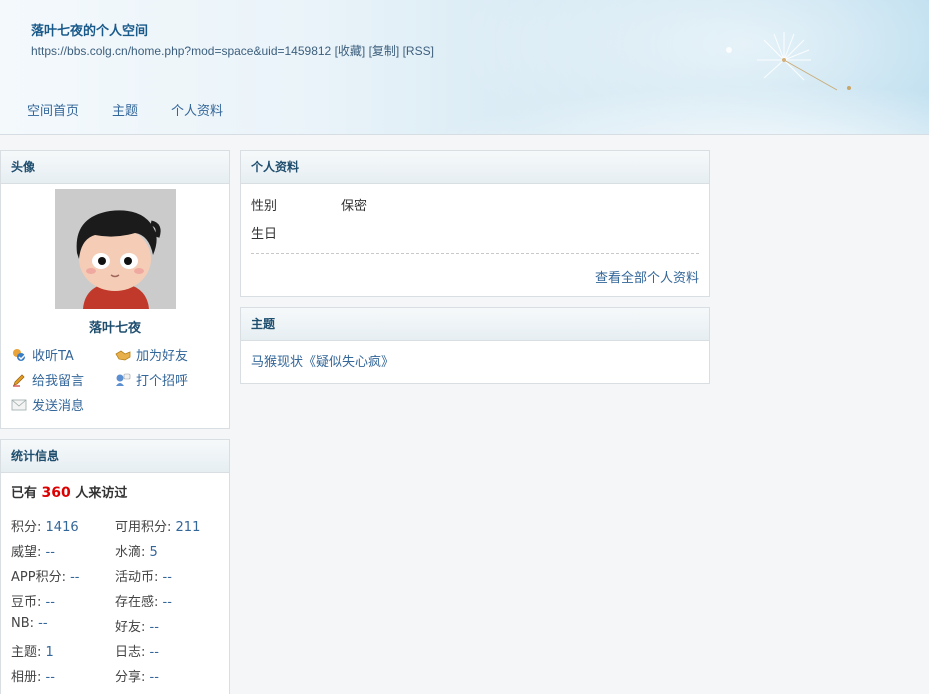  Describe the element at coordinates (137, 577) in the screenshot. I see `stat-label: 活动币:` at that location.